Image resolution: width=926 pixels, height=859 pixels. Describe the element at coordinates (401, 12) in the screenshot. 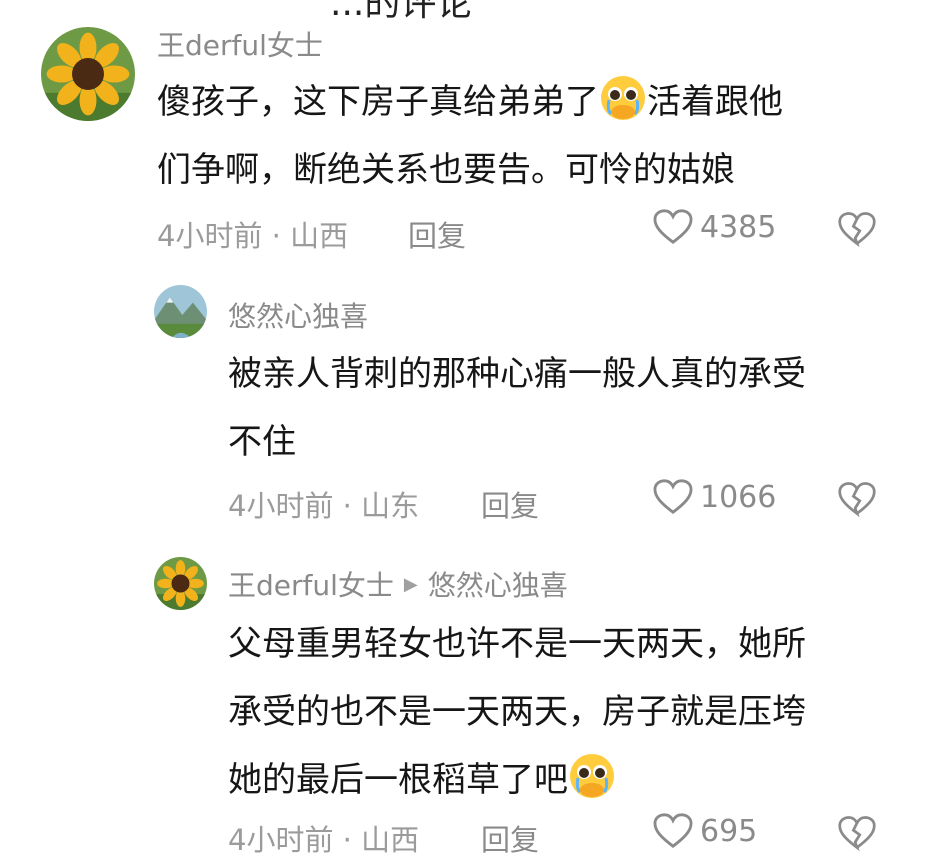

I see `header-cut-text: ...的评论` at that location.